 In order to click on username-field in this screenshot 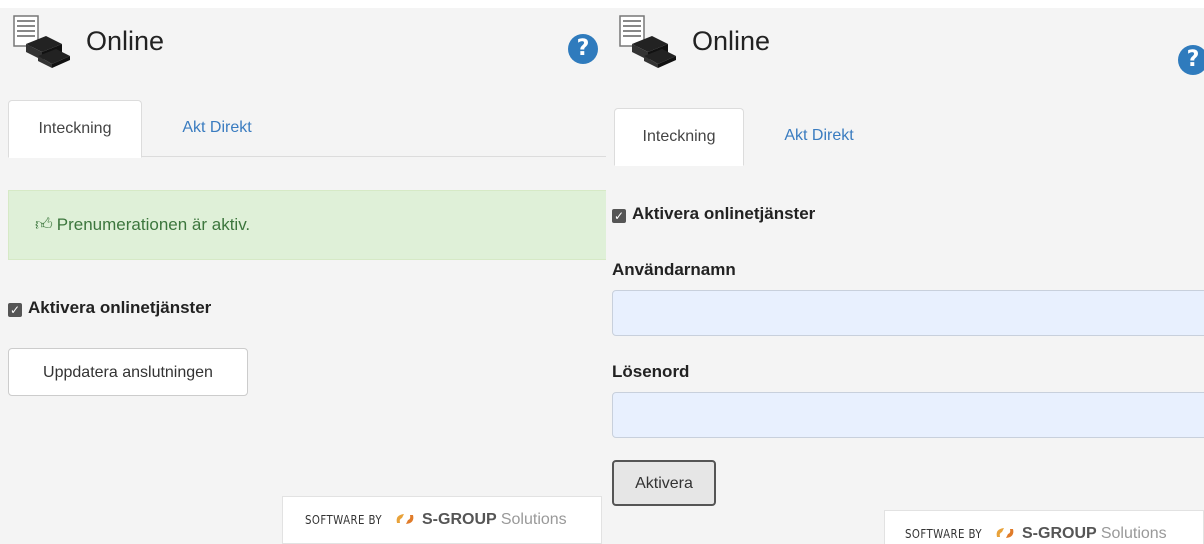, I will do `click(908, 313)`.